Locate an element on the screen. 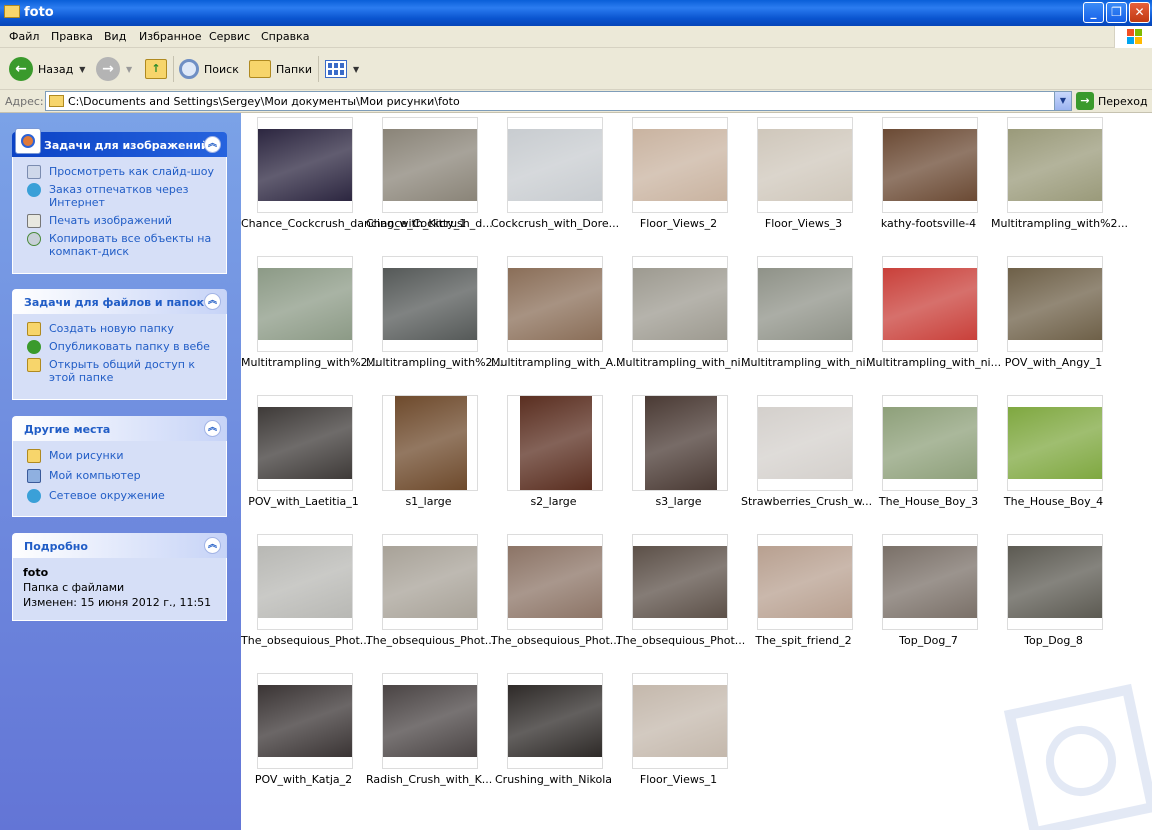 The height and width of the screenshot is (830, 1152). file-name: Floor_Views_1 is located at coordinates (678, 779).